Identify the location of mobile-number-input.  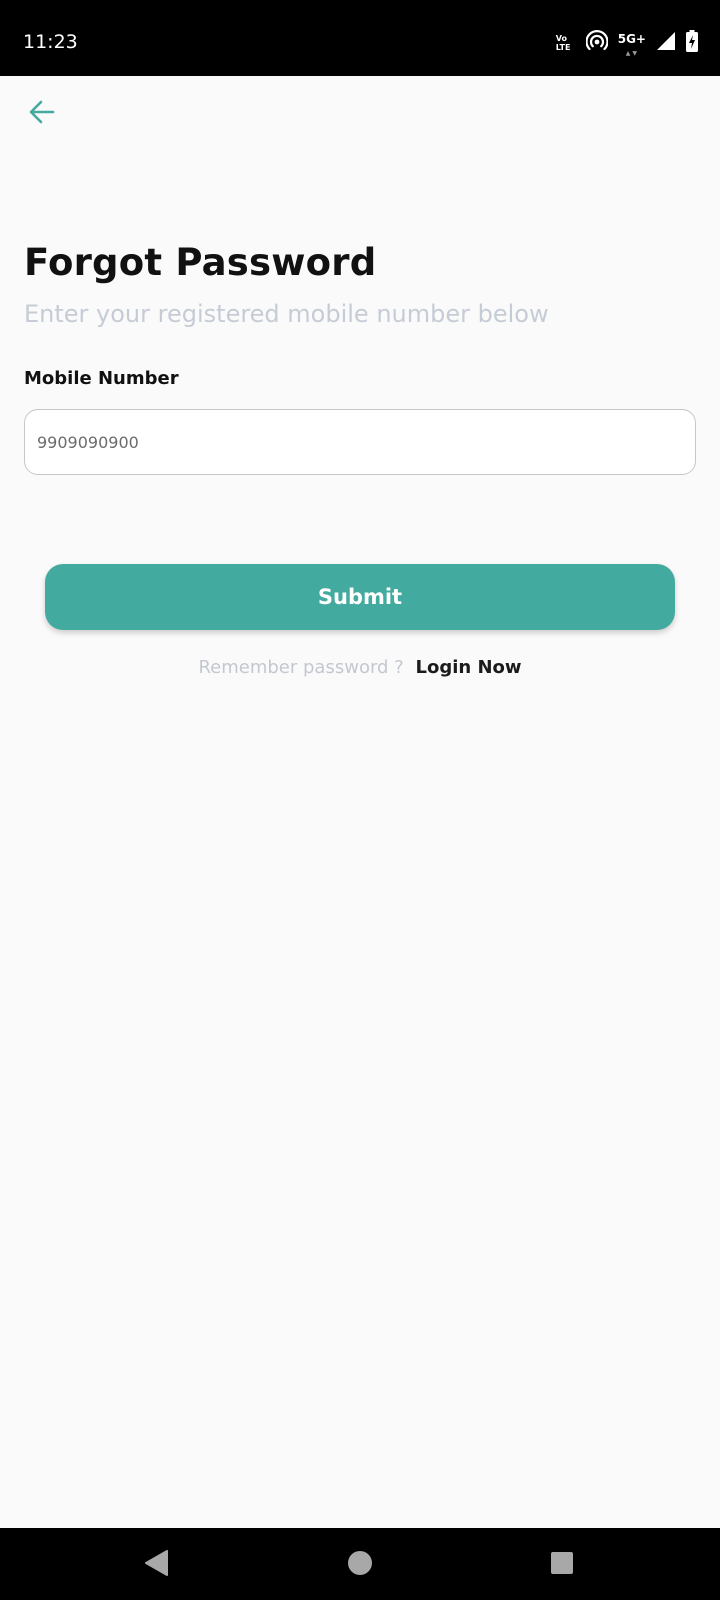
(360, 442).